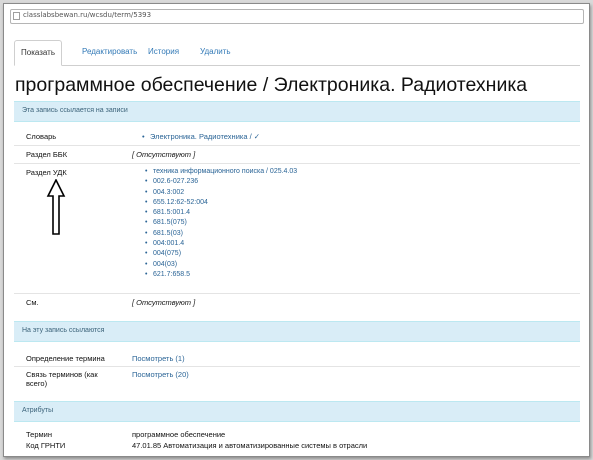  Describe the element at coordinates (63, 330) in the screenshot. I see `section-header-label: На эту запись ссылаются` at that location.